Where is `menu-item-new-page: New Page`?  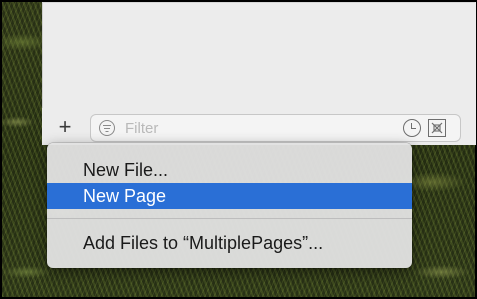 menu-item-new-page: New Page is located at coordinates (229, 196).